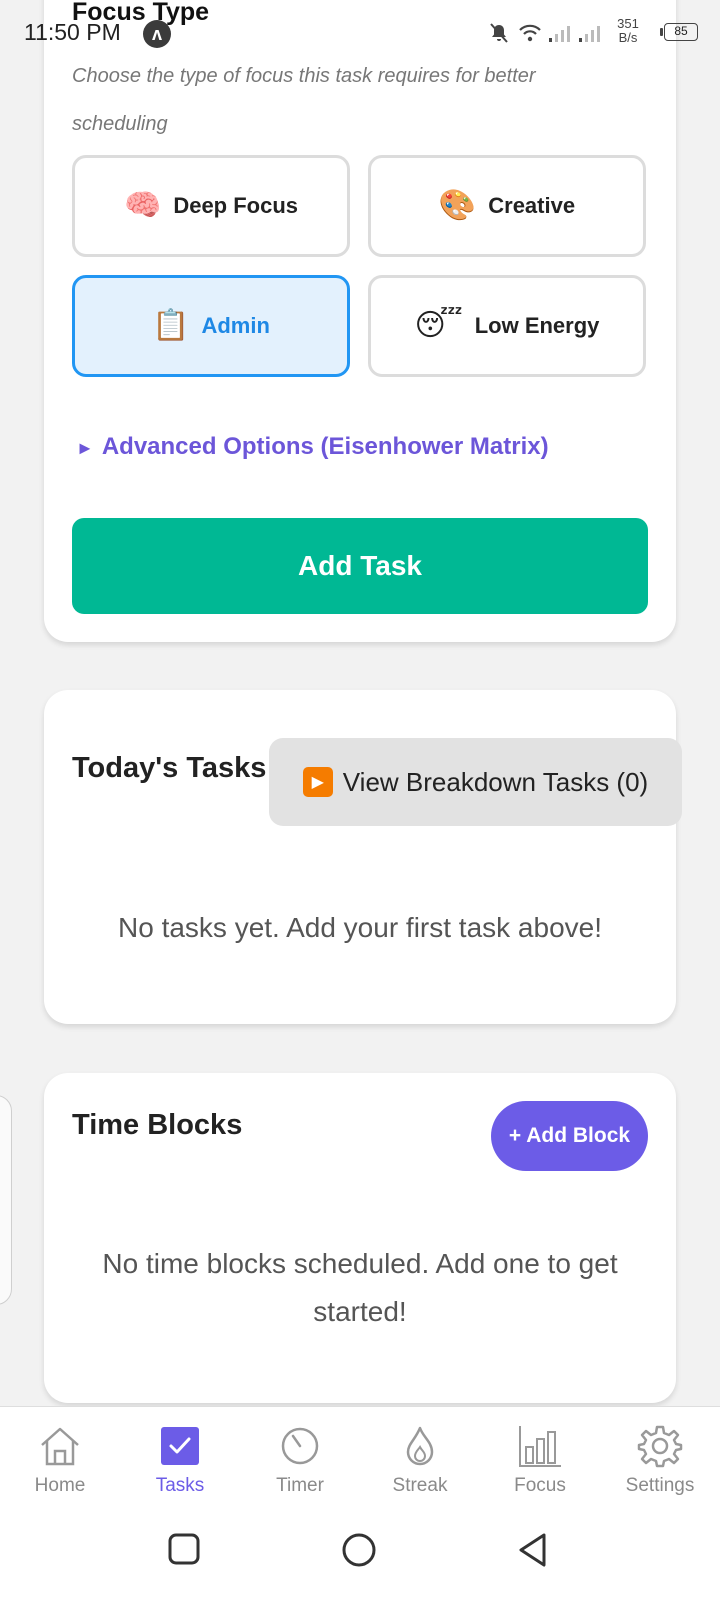 This screenshot has height=1600, width=720. I want to click on nav-item-home: Home, so click(60, 1460).